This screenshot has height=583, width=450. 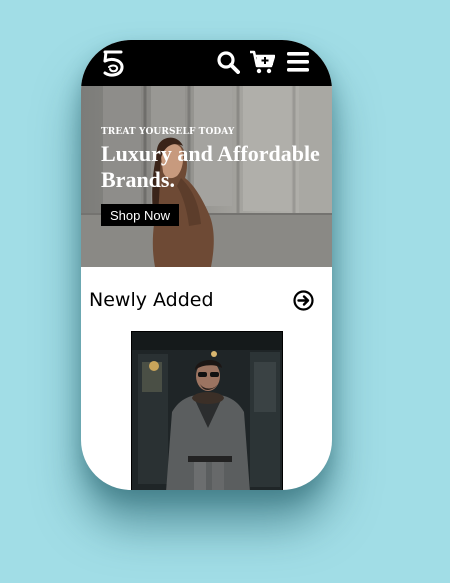 I want to click on newly-added-heading: Newly Added, so click(x=151, y=300).